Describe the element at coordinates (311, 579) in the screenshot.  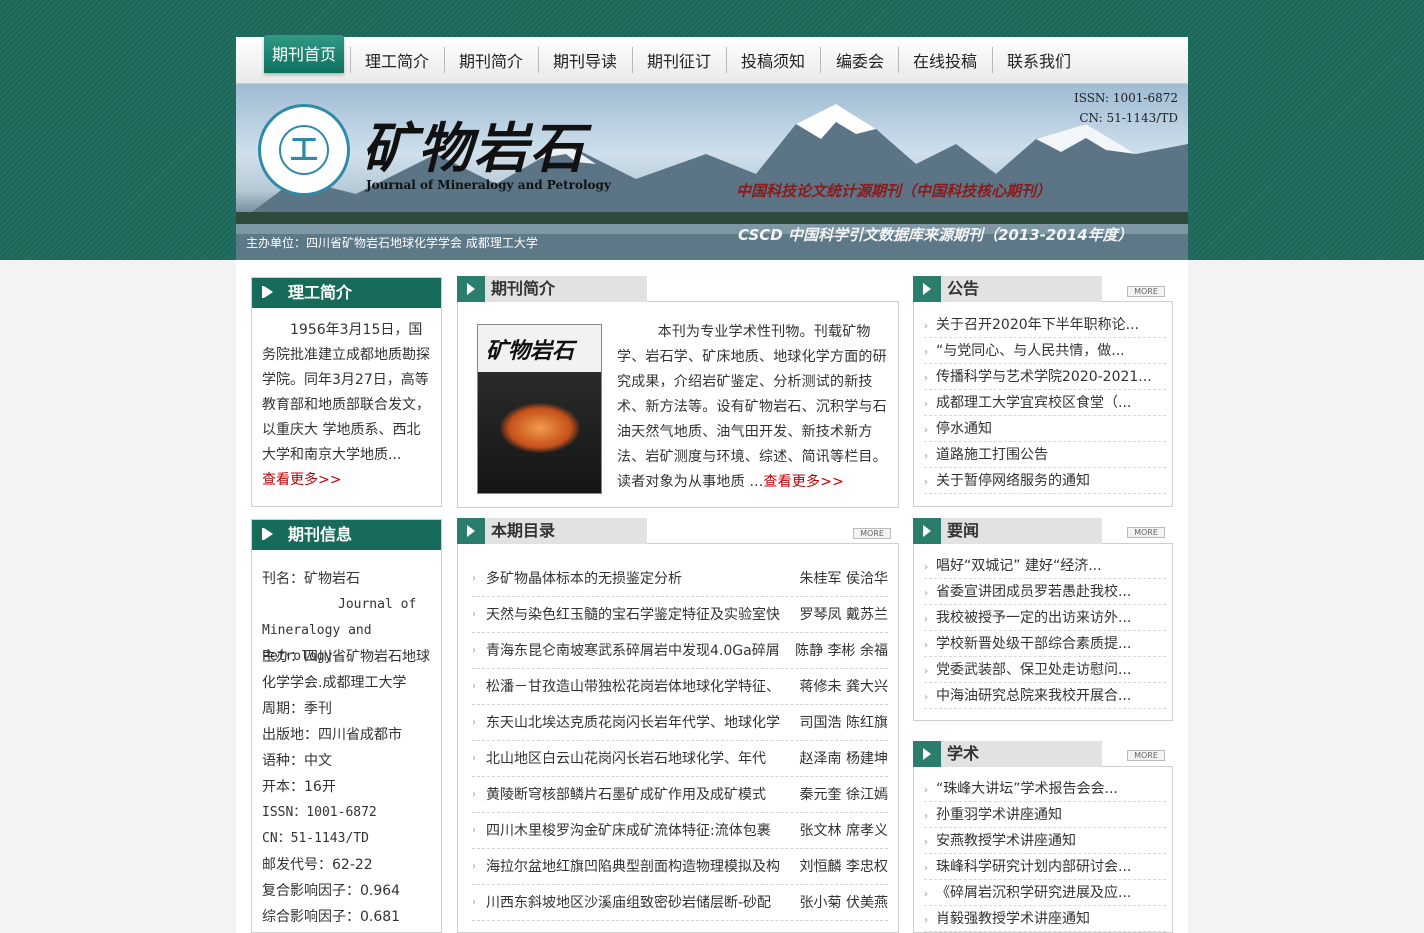
I see `info-name: 刊名：矿物岩石` at that location.